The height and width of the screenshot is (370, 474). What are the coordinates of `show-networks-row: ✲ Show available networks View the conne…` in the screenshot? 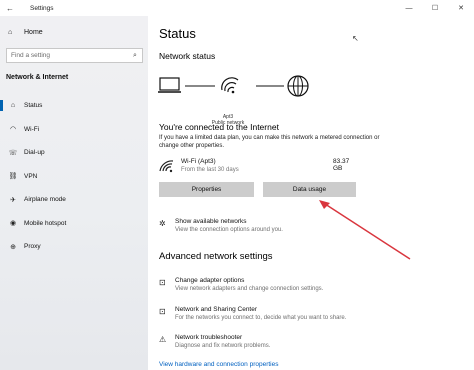 It's located at (221, 225).